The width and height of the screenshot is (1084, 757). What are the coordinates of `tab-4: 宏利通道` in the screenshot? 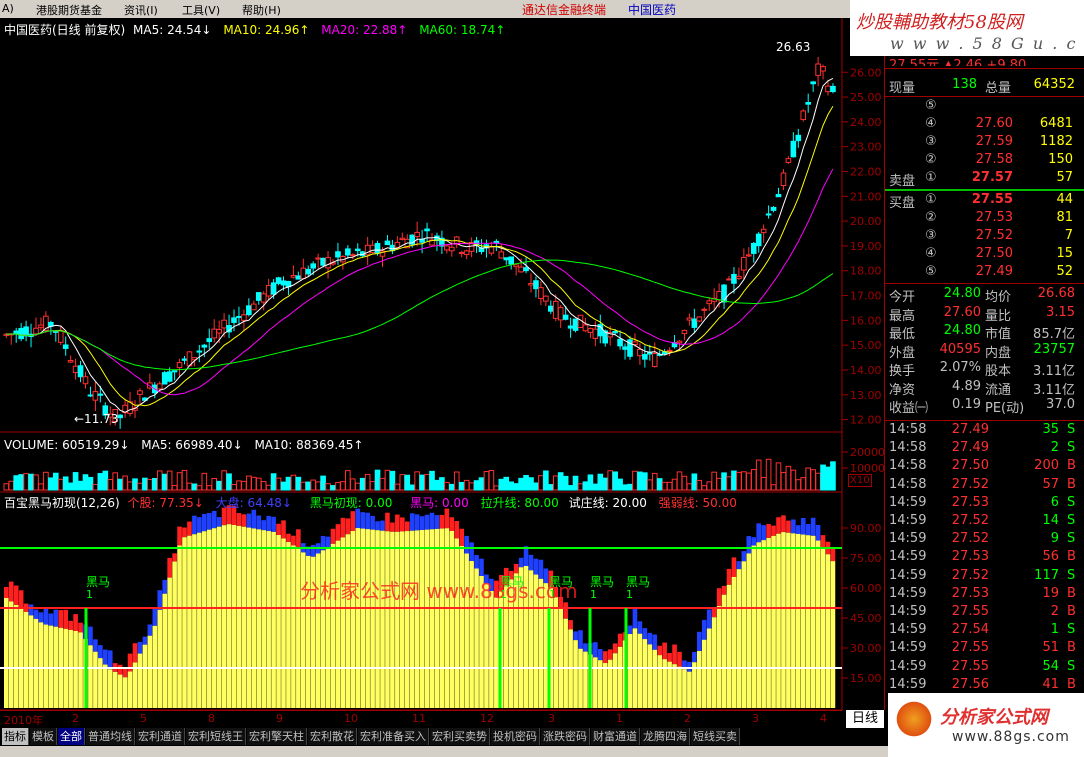 It's located at (160, 736).